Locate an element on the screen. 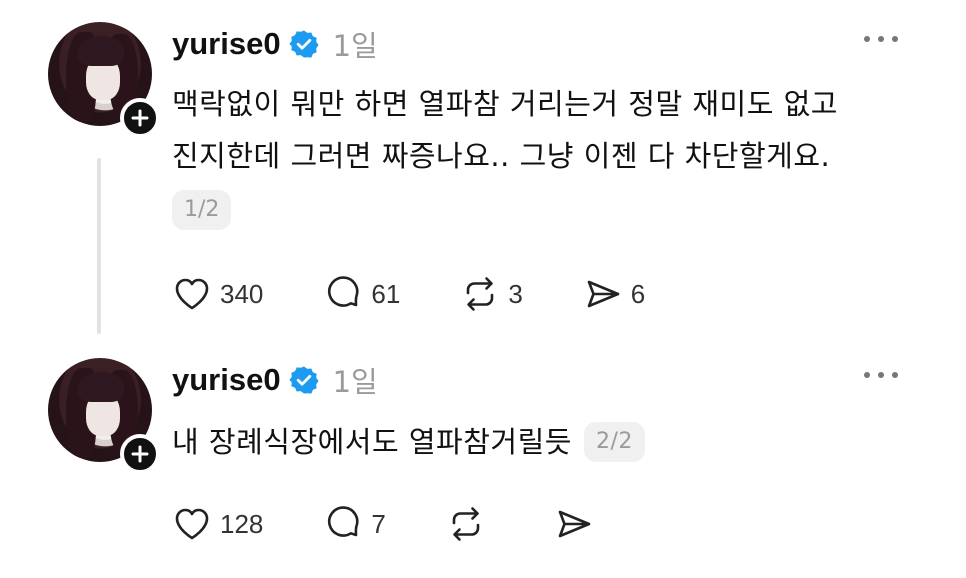 Image resolution: width=966 pixels, height=578 pixels. post-text: 내 장례식장에서도 열파참거릴듯 2/2 is located at coordinates (408, 442).